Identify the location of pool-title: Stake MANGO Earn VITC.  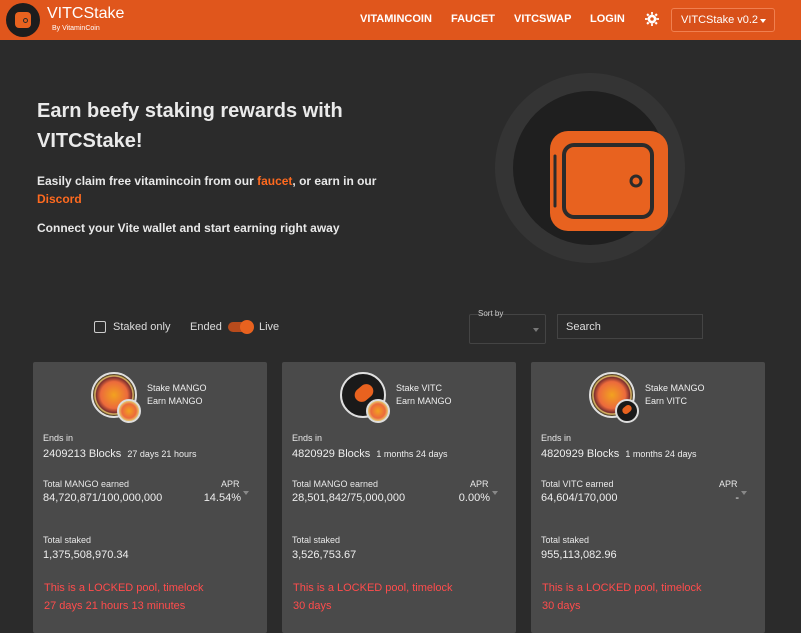
(675, 394).